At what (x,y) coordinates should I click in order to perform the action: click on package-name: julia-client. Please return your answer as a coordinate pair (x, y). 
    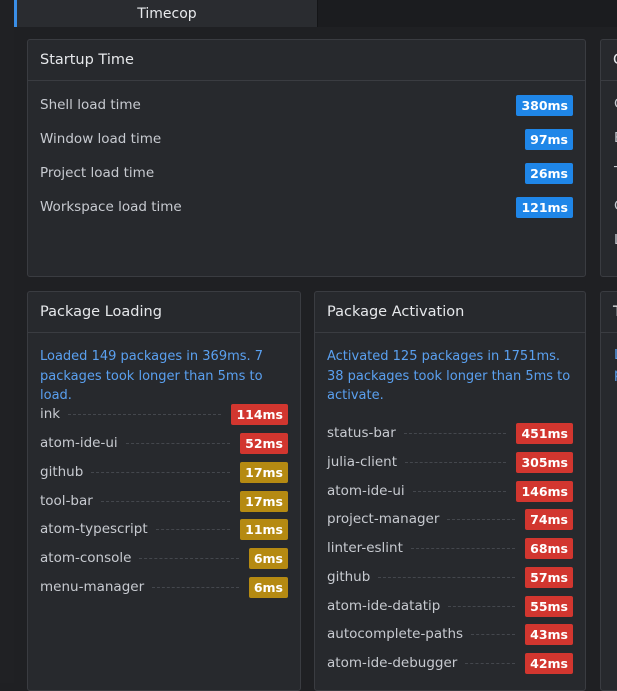
    Looking at the image, I should click on (362, 462).